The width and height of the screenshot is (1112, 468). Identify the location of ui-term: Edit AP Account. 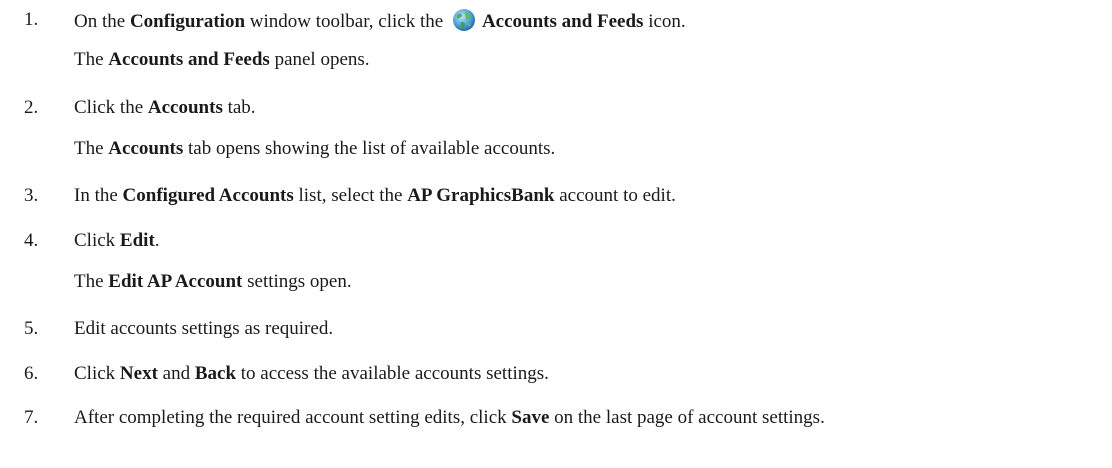
(175, 281).